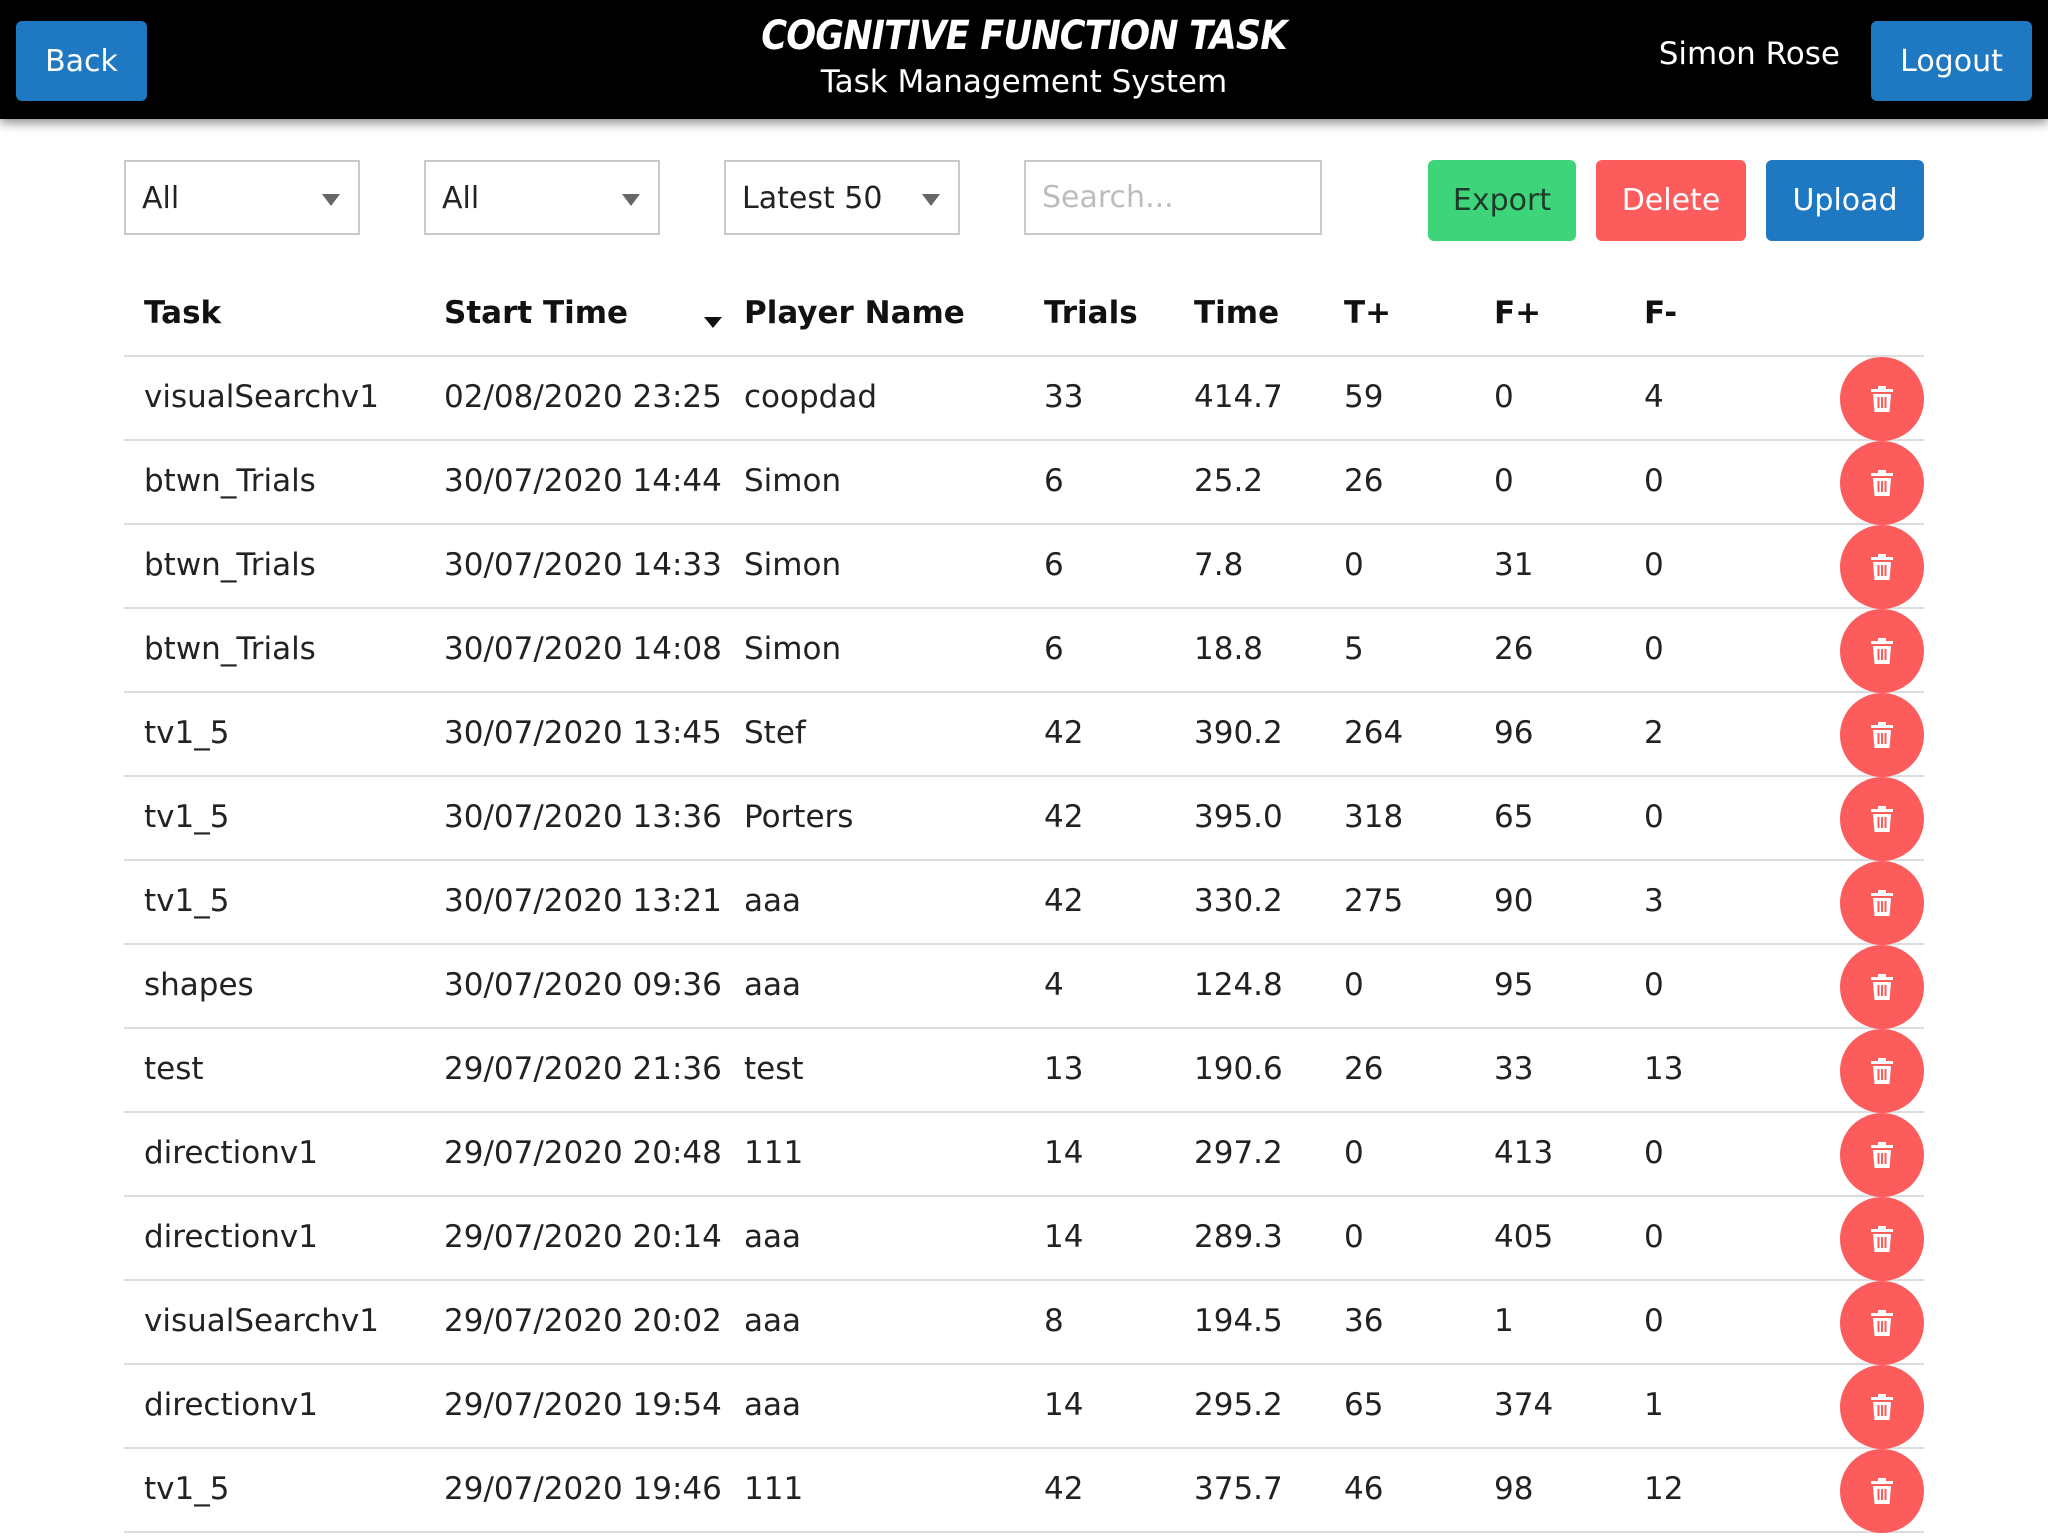  What do you see at coordinates (1660, 313) in the screenshot?
I see `column-header-f-minus: F-` at bounding box center [1660, 313].